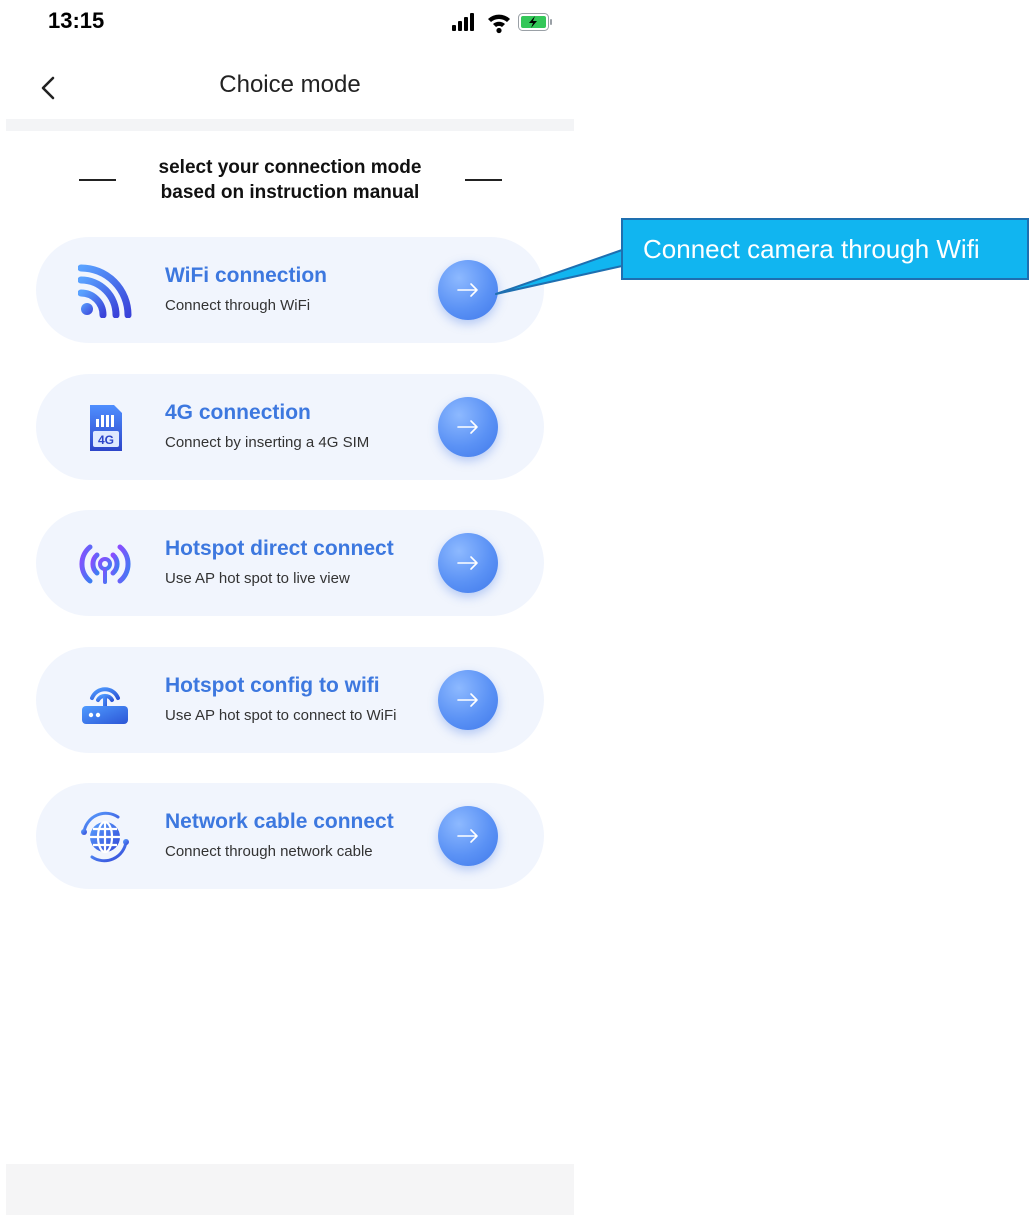  What do you see at coordinates (290, 1189) in the screenshot?
I see `bottom-bar` at bounding box center [290, 1189].